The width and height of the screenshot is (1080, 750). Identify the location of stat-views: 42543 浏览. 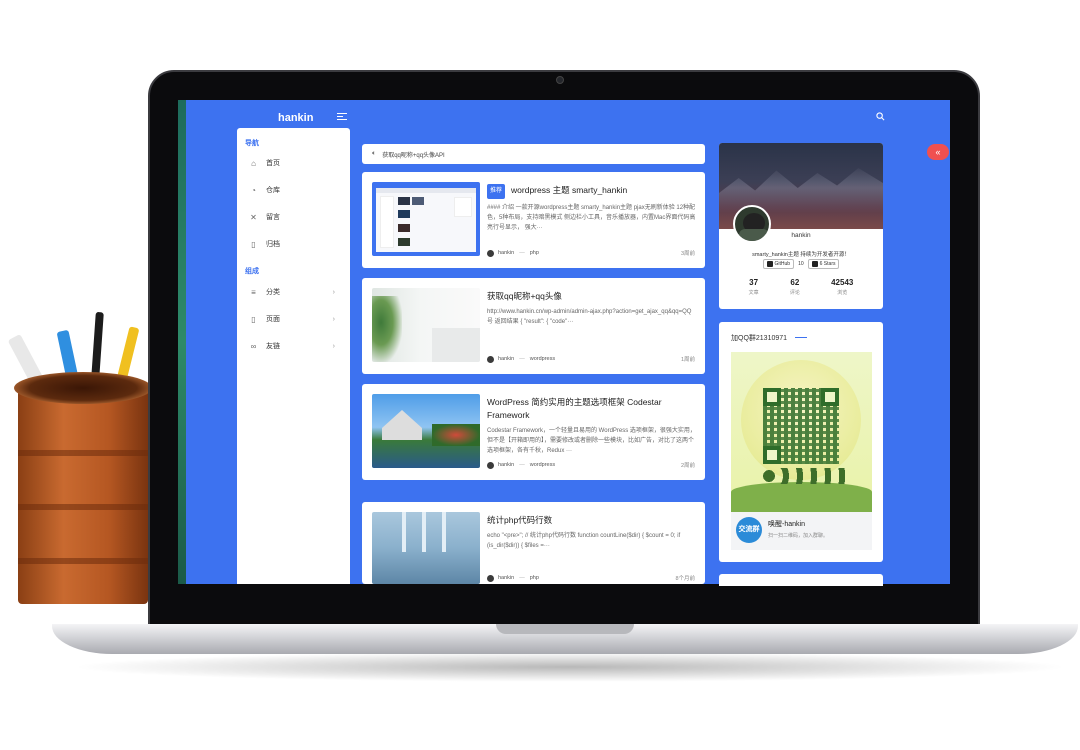
(842, 287).